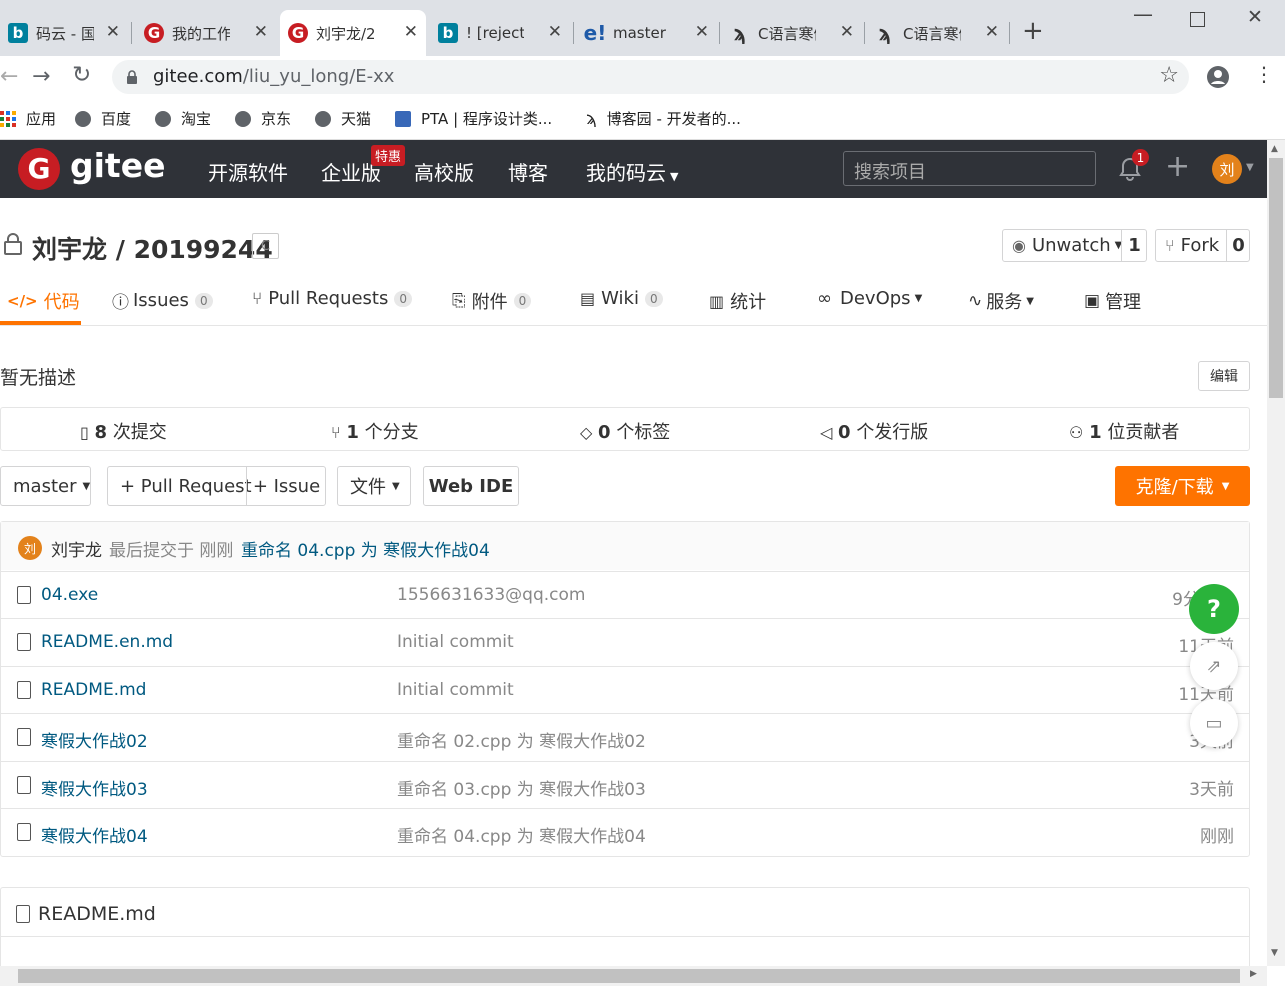 This screenshot has width=1285, height=986. Describe the element at coordinates (1214, 723) in the screenshot. I see `comment-icon: ▭` at that location.